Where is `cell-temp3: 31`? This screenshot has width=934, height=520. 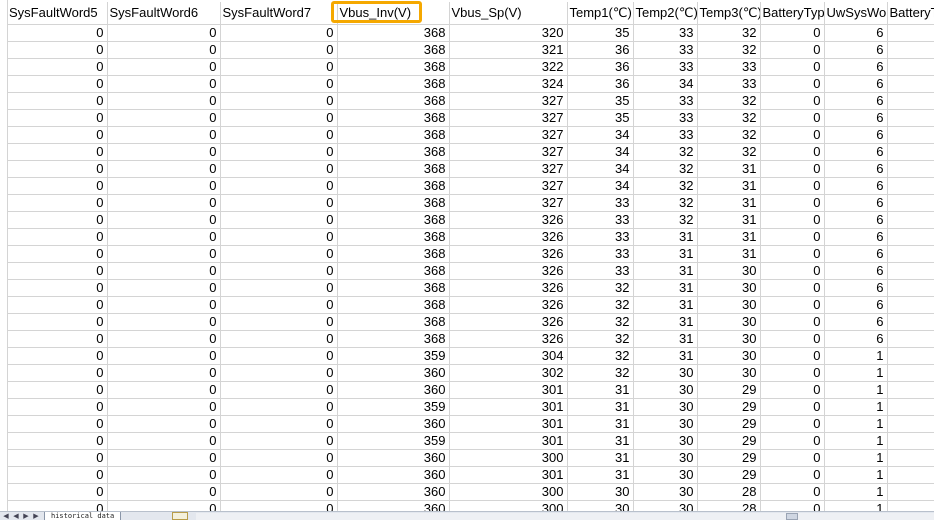 cell-temp3: 31 is located at coordinates (729, 254).